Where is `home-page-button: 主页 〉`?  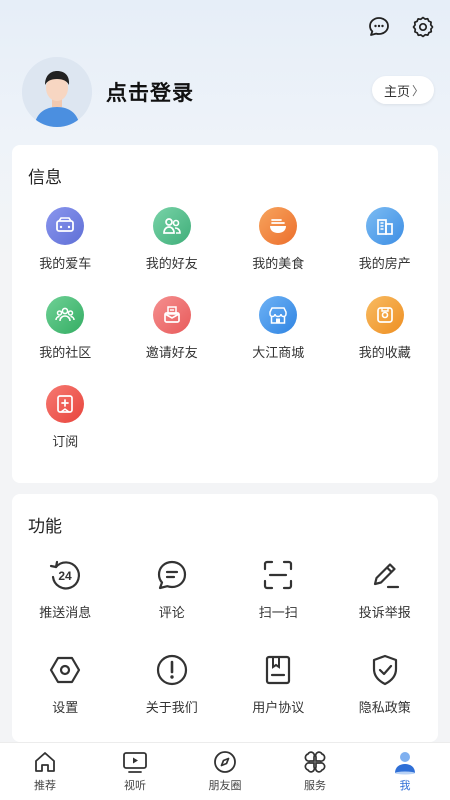
home-page-button: 主页 〉 is located at coordinates (402, 90).